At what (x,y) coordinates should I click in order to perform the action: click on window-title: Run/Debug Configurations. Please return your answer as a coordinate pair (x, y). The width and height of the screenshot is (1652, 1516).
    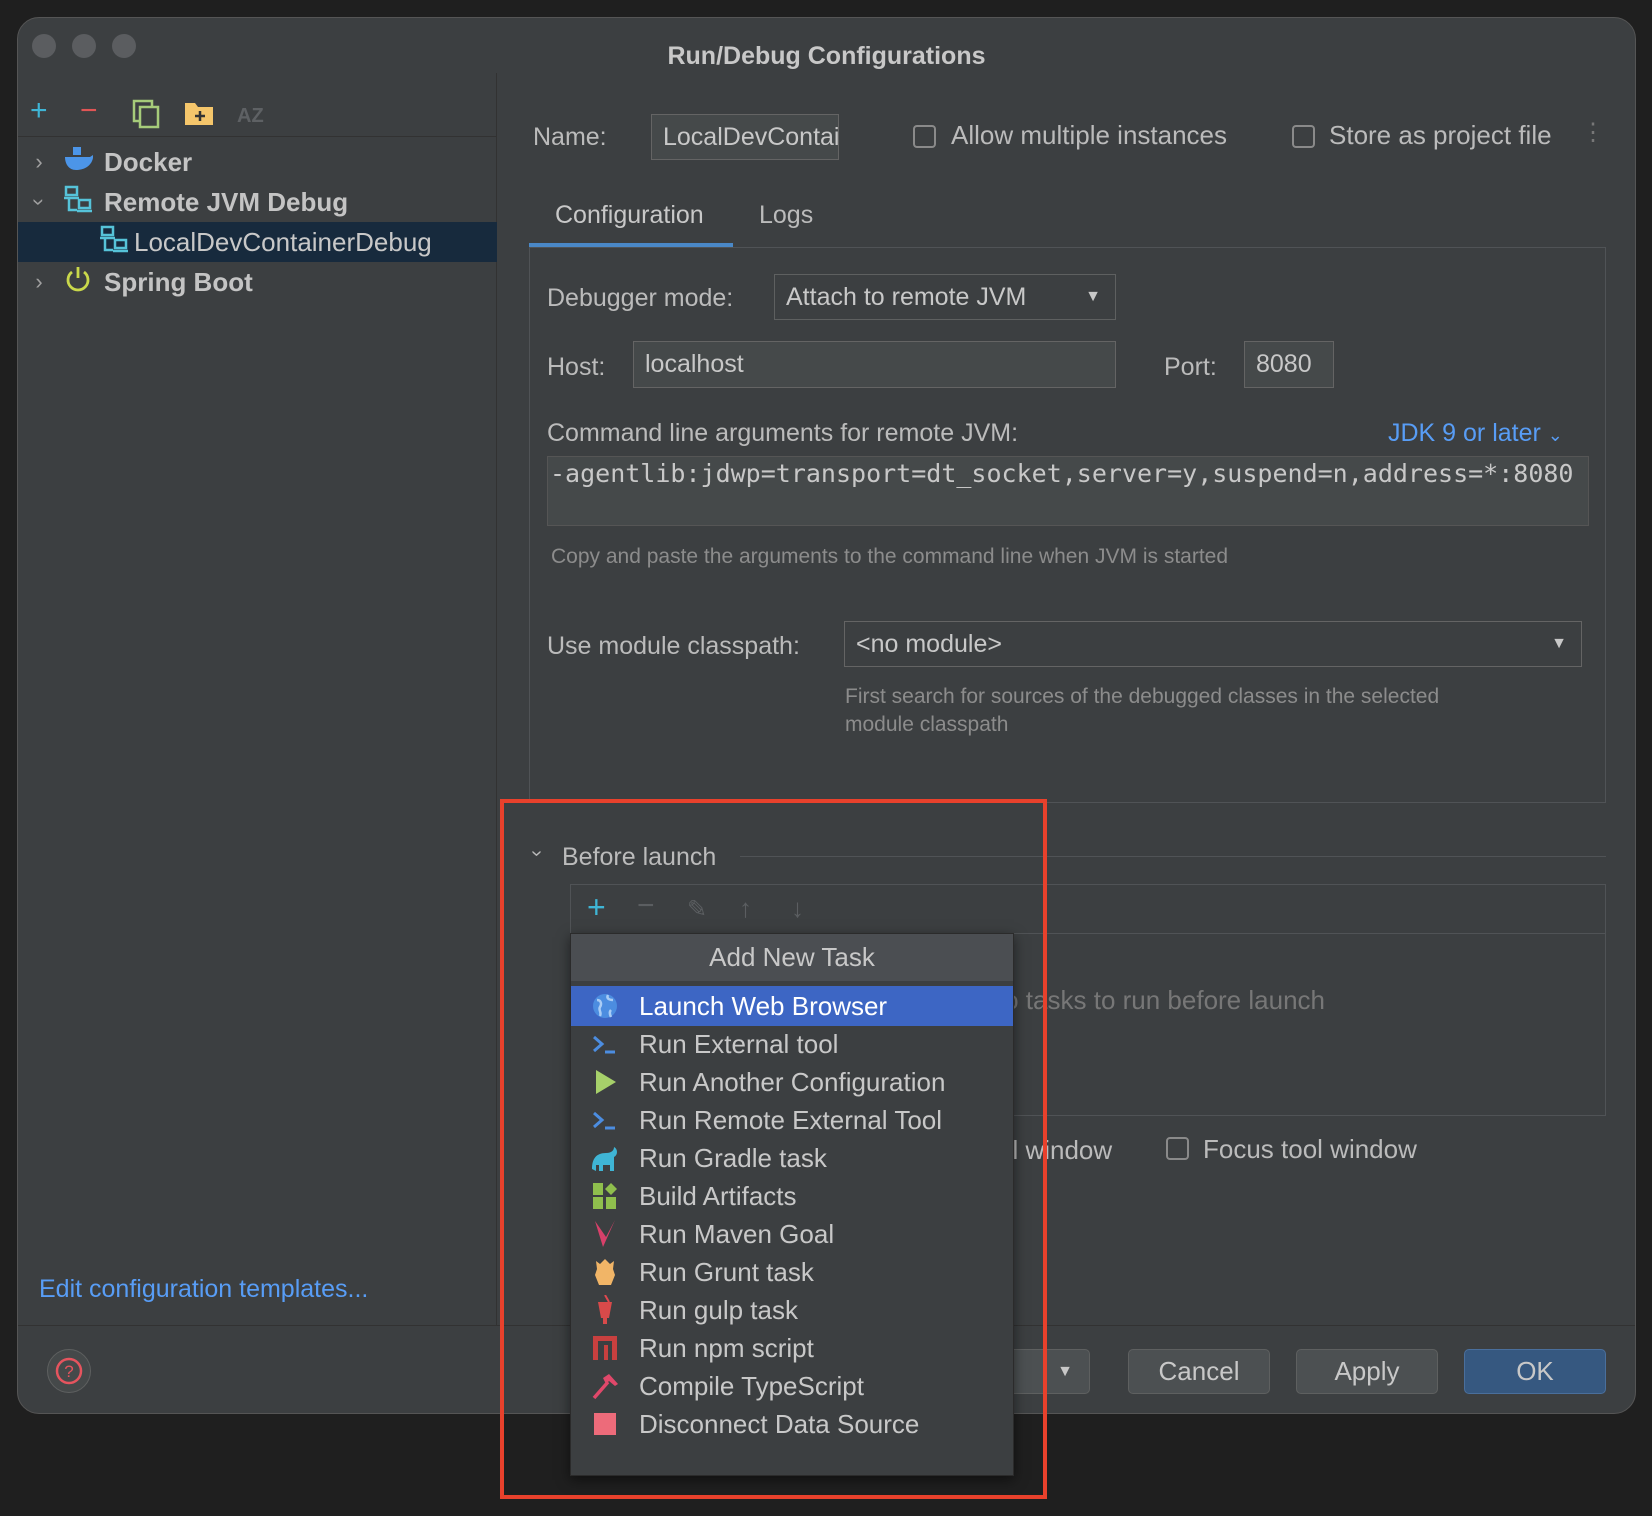
    Looking at the image, I should click on (826, 56).